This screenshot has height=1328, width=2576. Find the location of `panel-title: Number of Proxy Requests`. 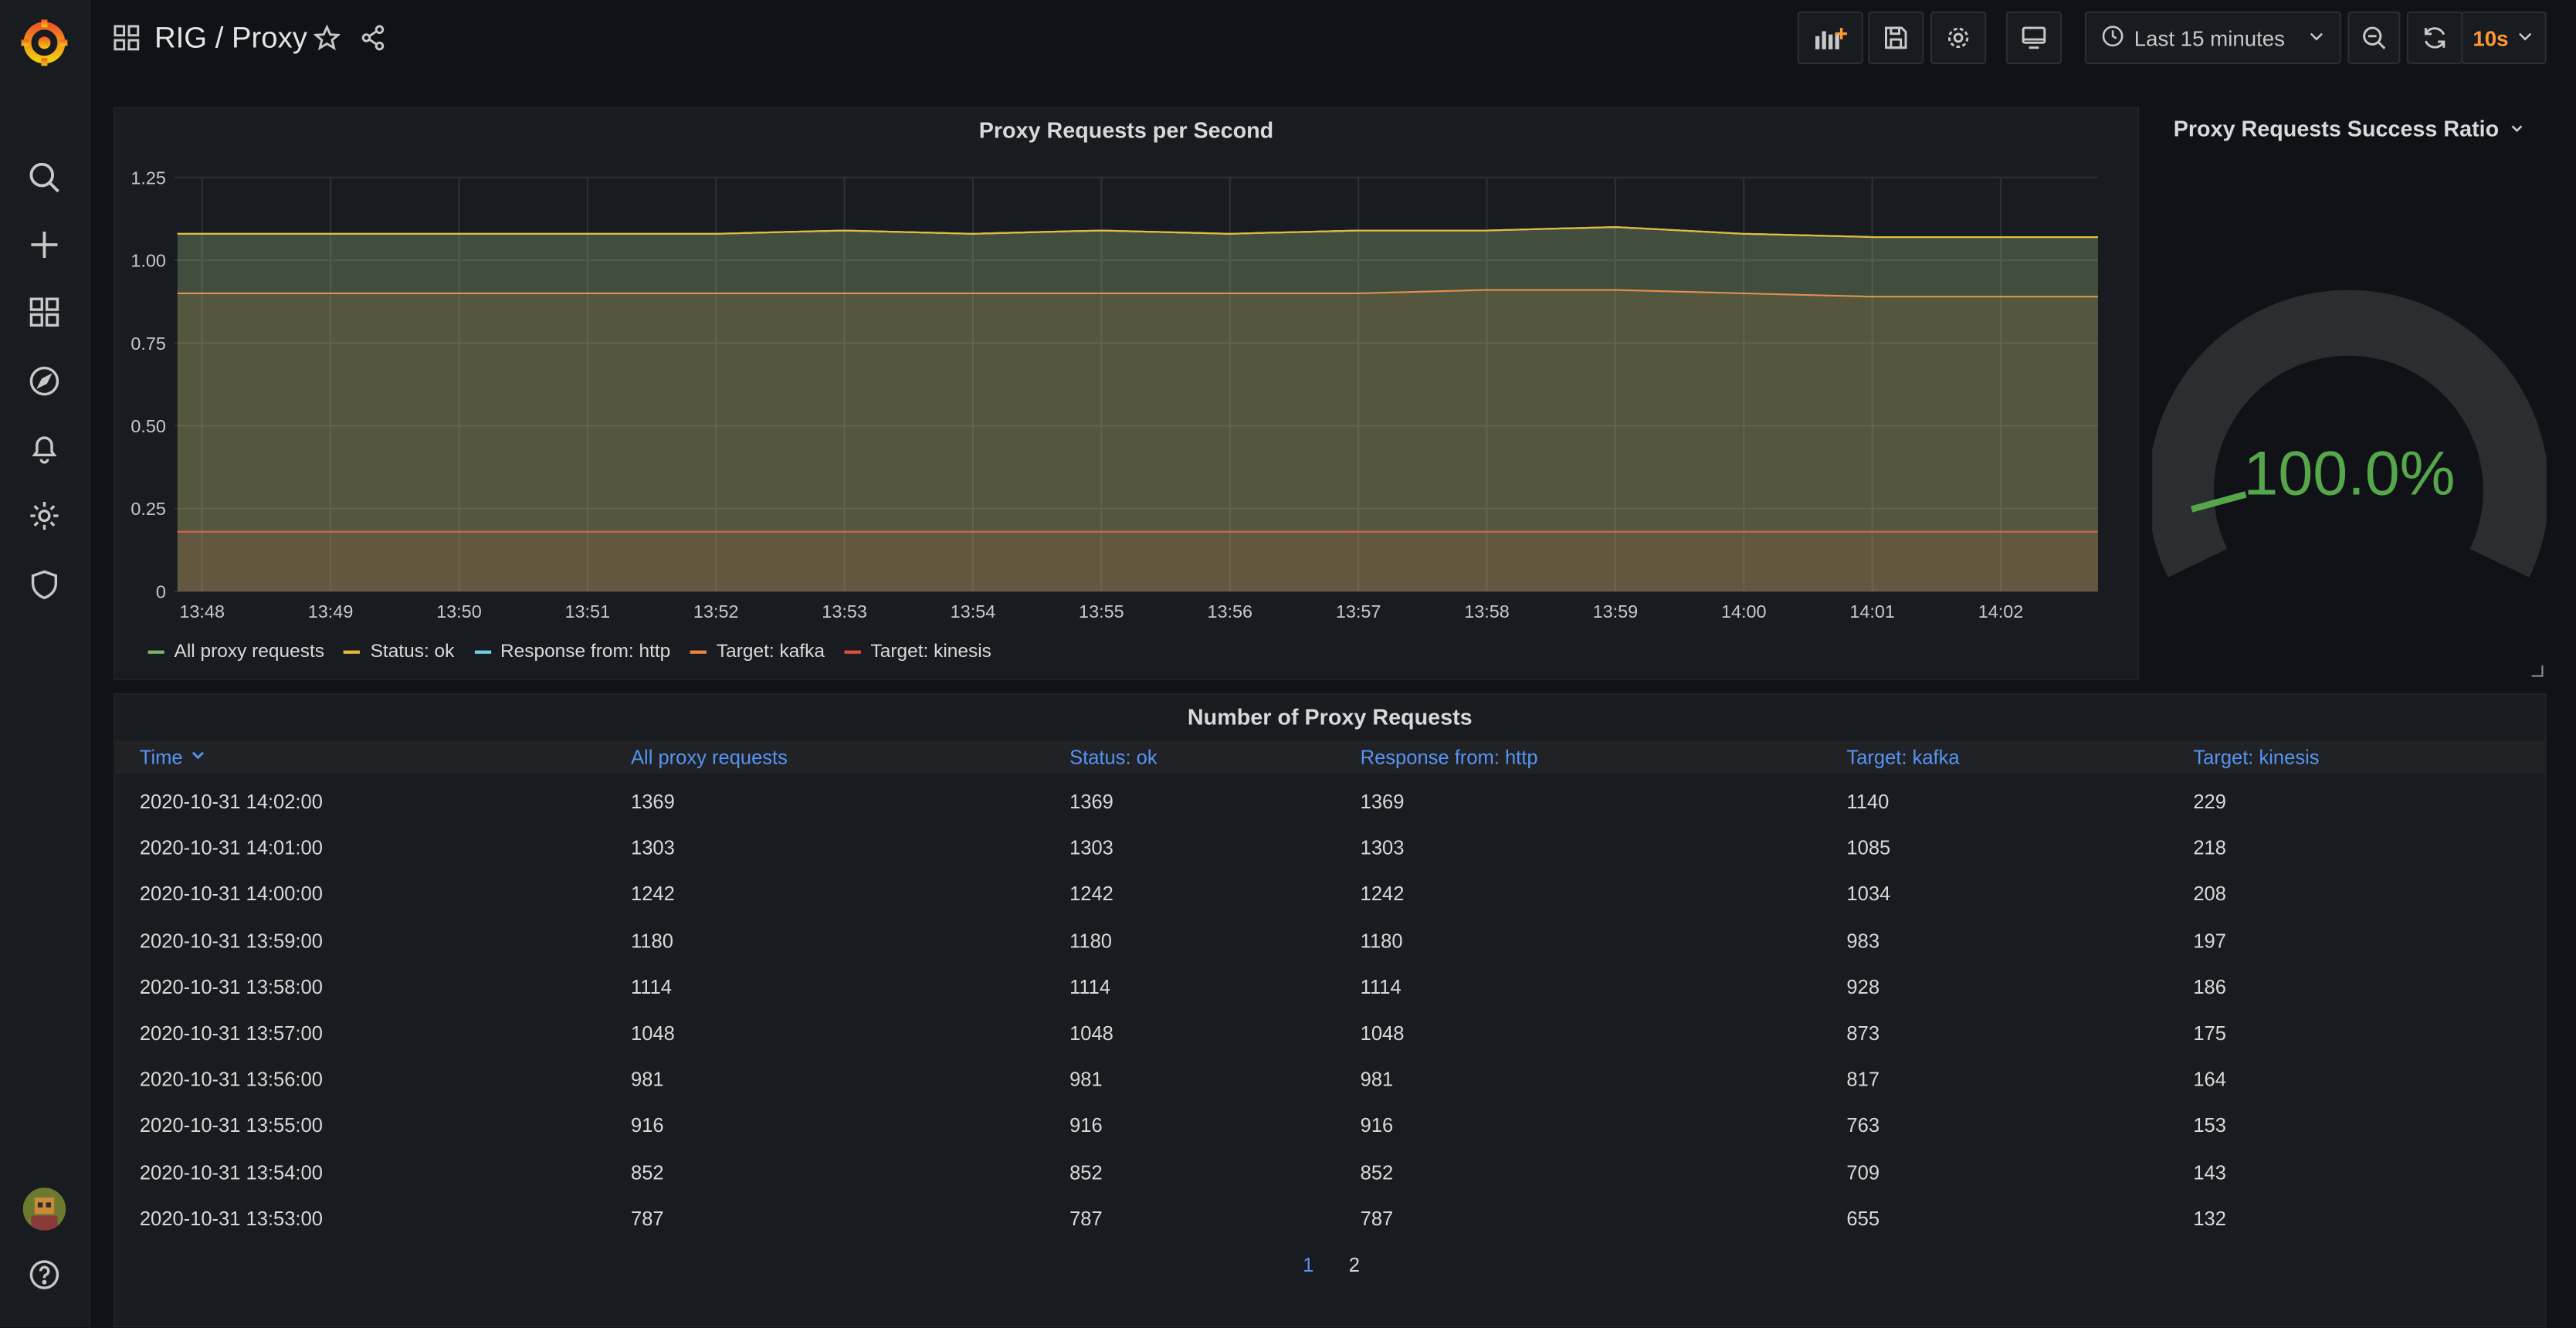

panel-title: Number of Proxy Requests is located at coordinates (1330, 717).